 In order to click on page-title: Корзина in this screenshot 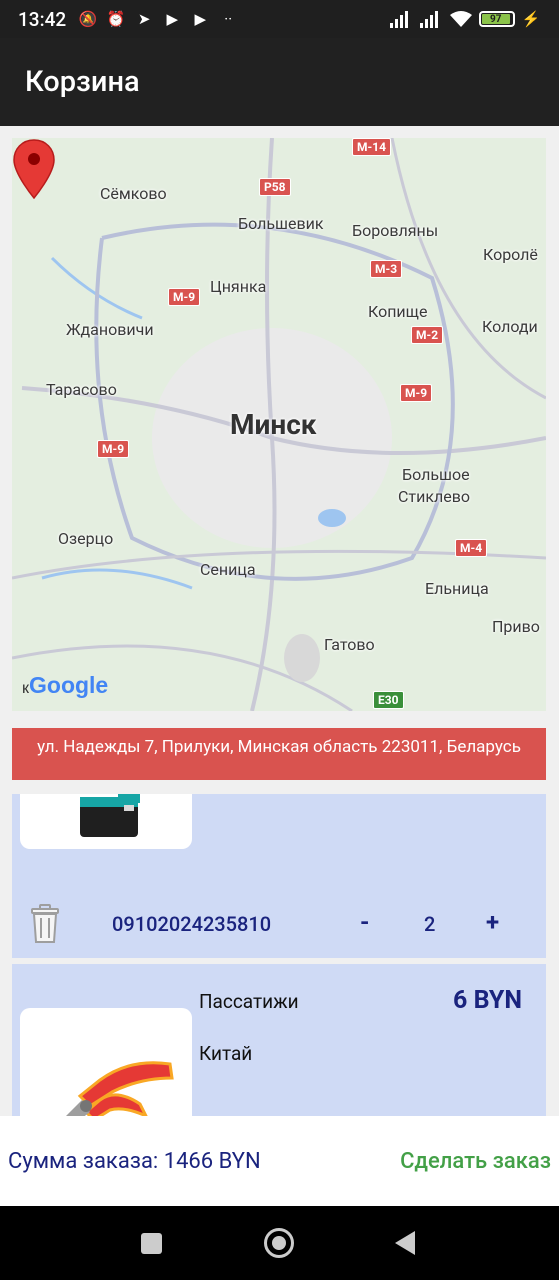, I will do `click(82, 82)`.